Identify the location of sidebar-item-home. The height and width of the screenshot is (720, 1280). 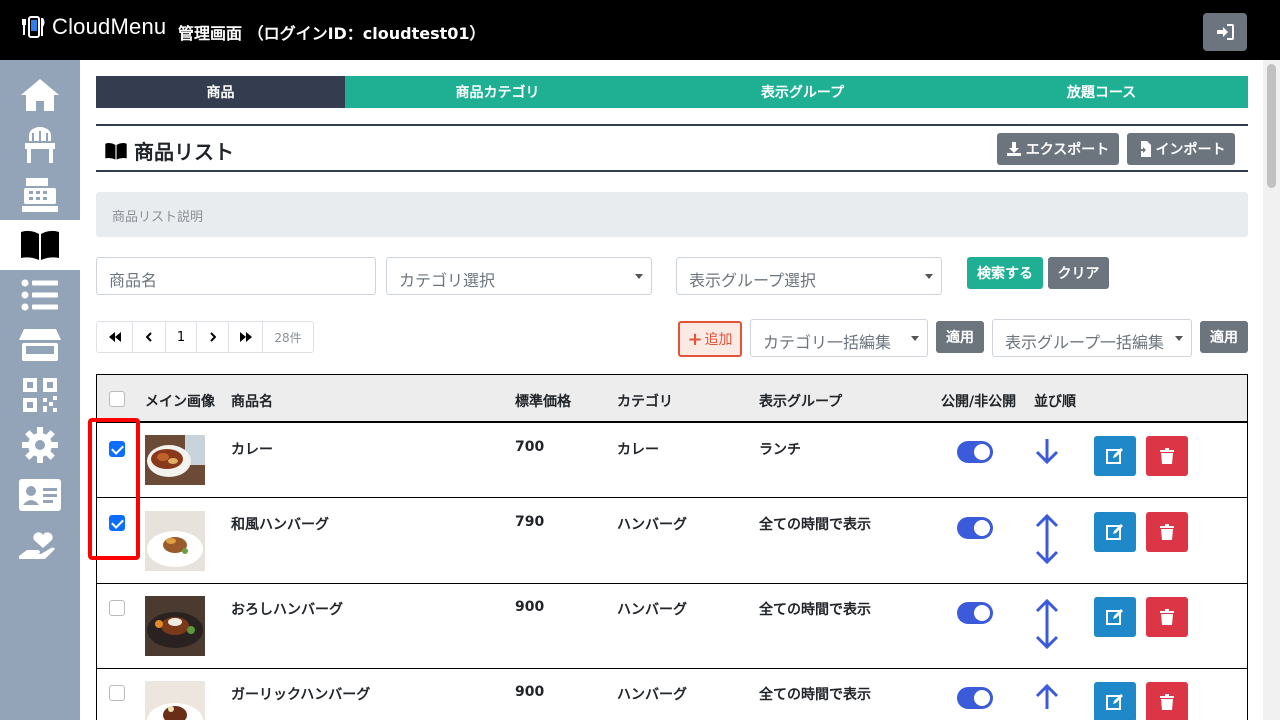
(40, 95).